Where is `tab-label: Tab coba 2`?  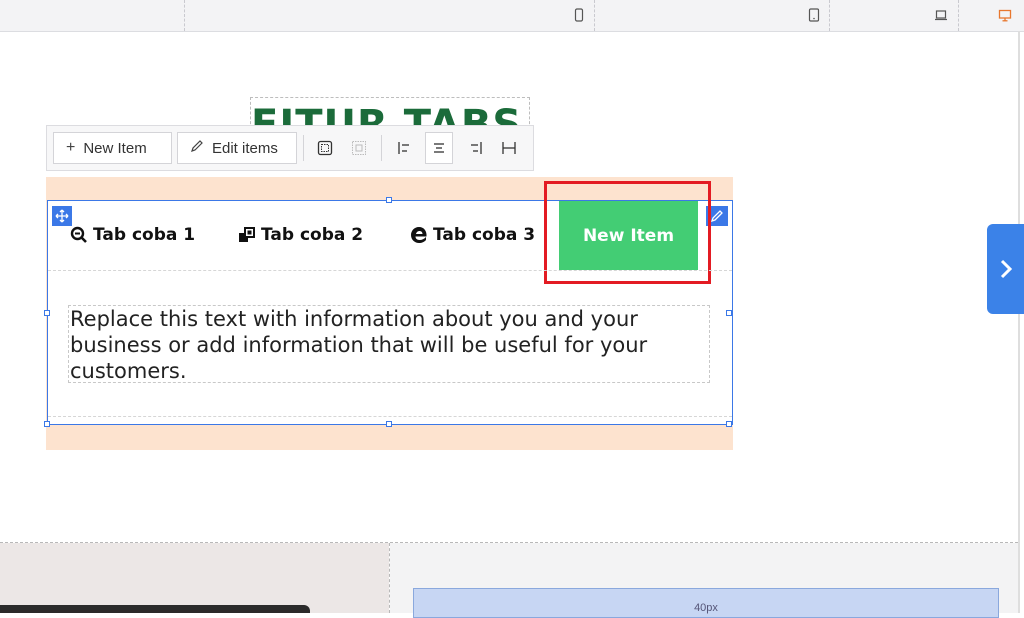
tab-label: Tab coba 2 is located at coordinates (312, 235).